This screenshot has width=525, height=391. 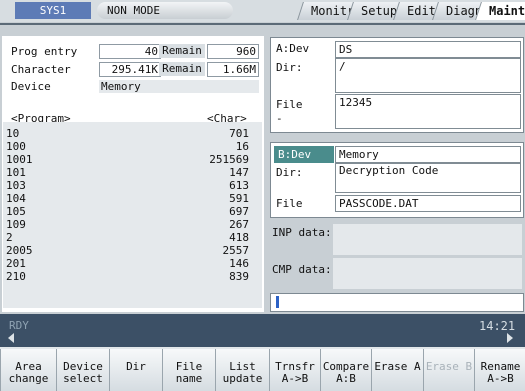 What do you see at coordinates (11, 338) in the screenshot?
I see `scroll-left-icon` at bounding box center [11, 338].